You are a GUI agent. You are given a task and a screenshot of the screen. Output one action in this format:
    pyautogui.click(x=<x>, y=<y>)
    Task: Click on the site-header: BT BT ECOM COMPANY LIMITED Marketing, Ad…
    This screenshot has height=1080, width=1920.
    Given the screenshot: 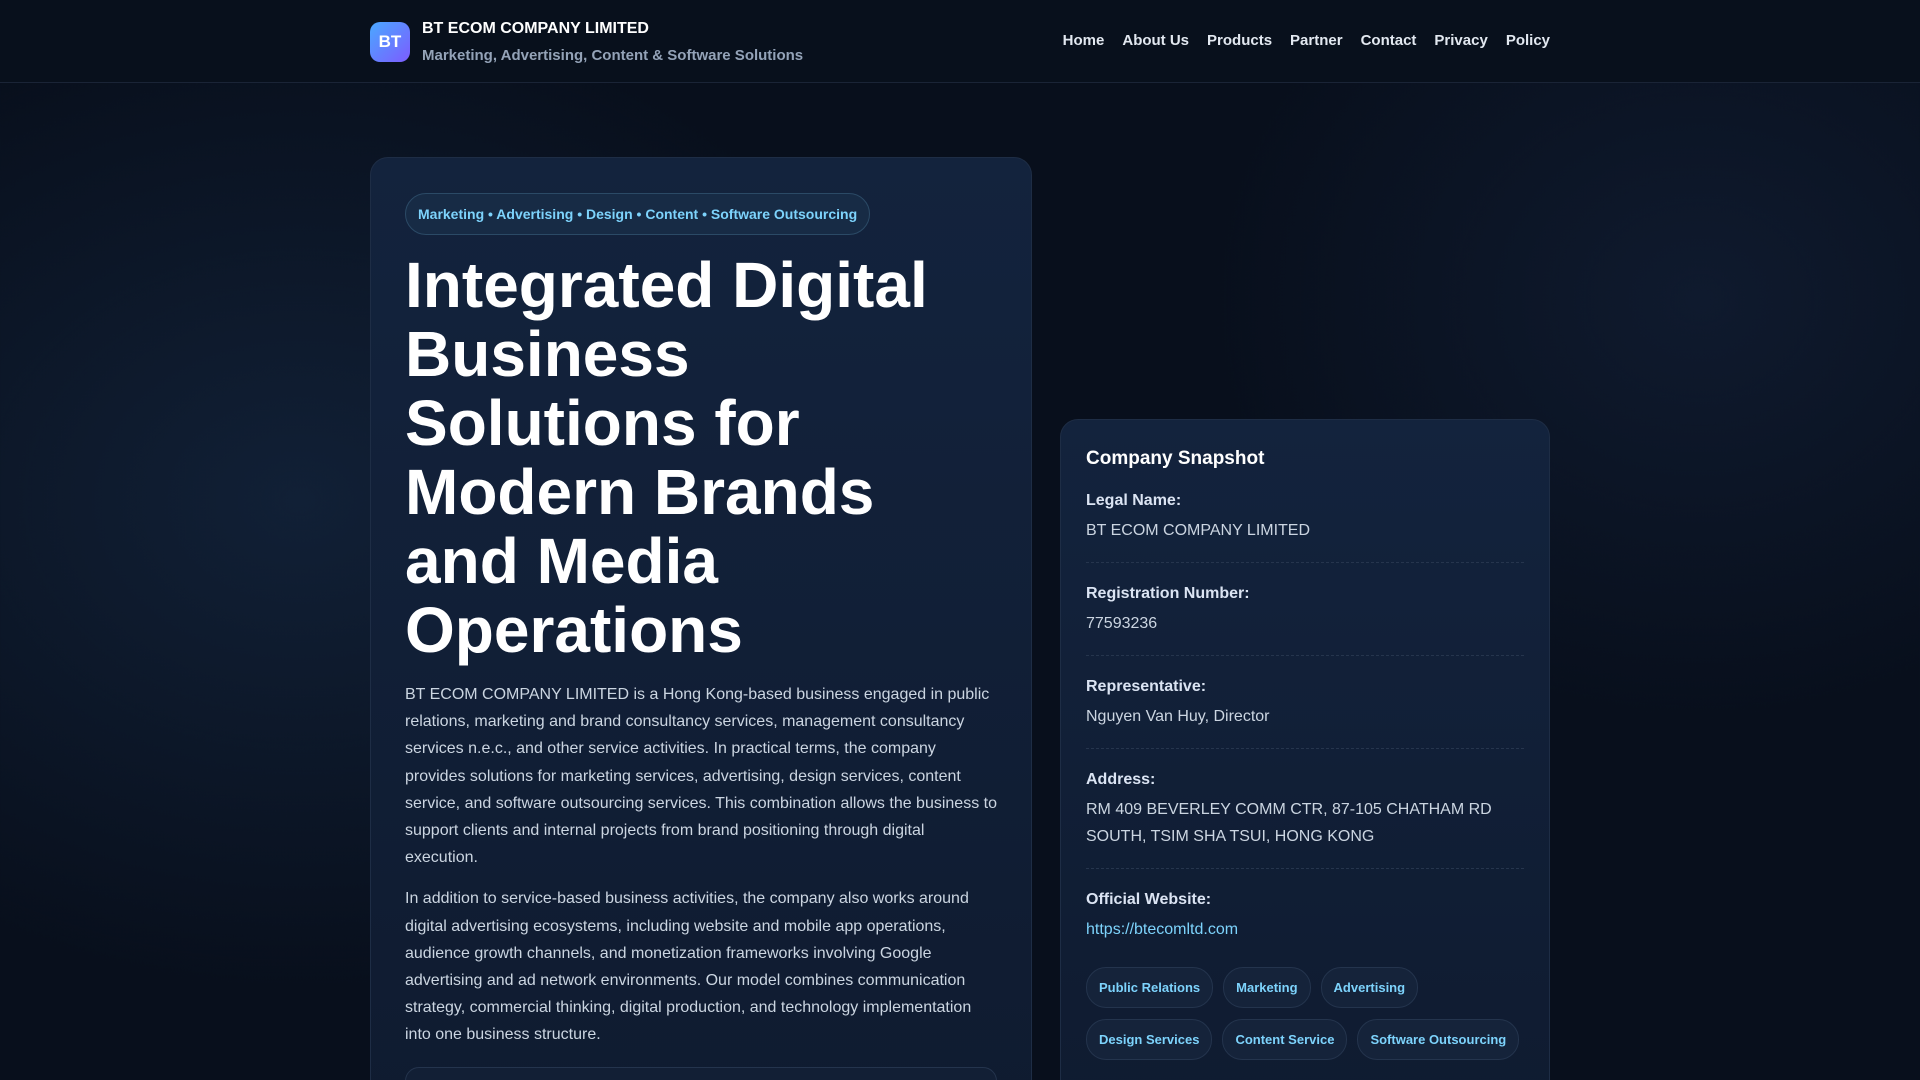 What is the action you would take?
    pyautogui.click(x=960, y=41)
    